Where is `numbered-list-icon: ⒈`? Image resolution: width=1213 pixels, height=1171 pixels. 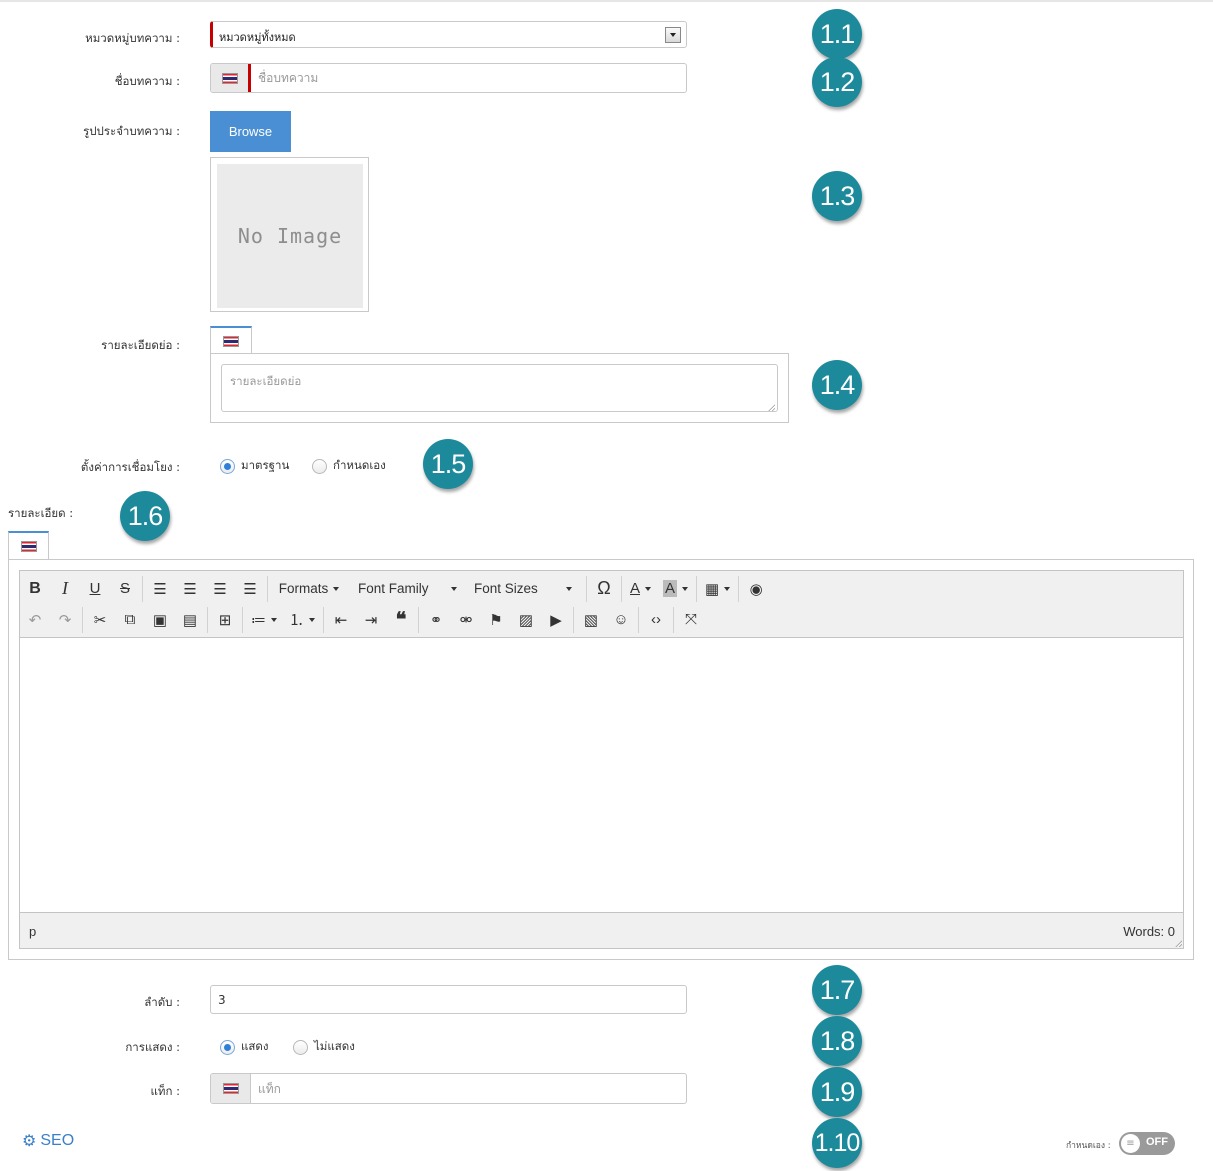
numbered-list-icon: ⒈ is located at coordinates (302, 620).